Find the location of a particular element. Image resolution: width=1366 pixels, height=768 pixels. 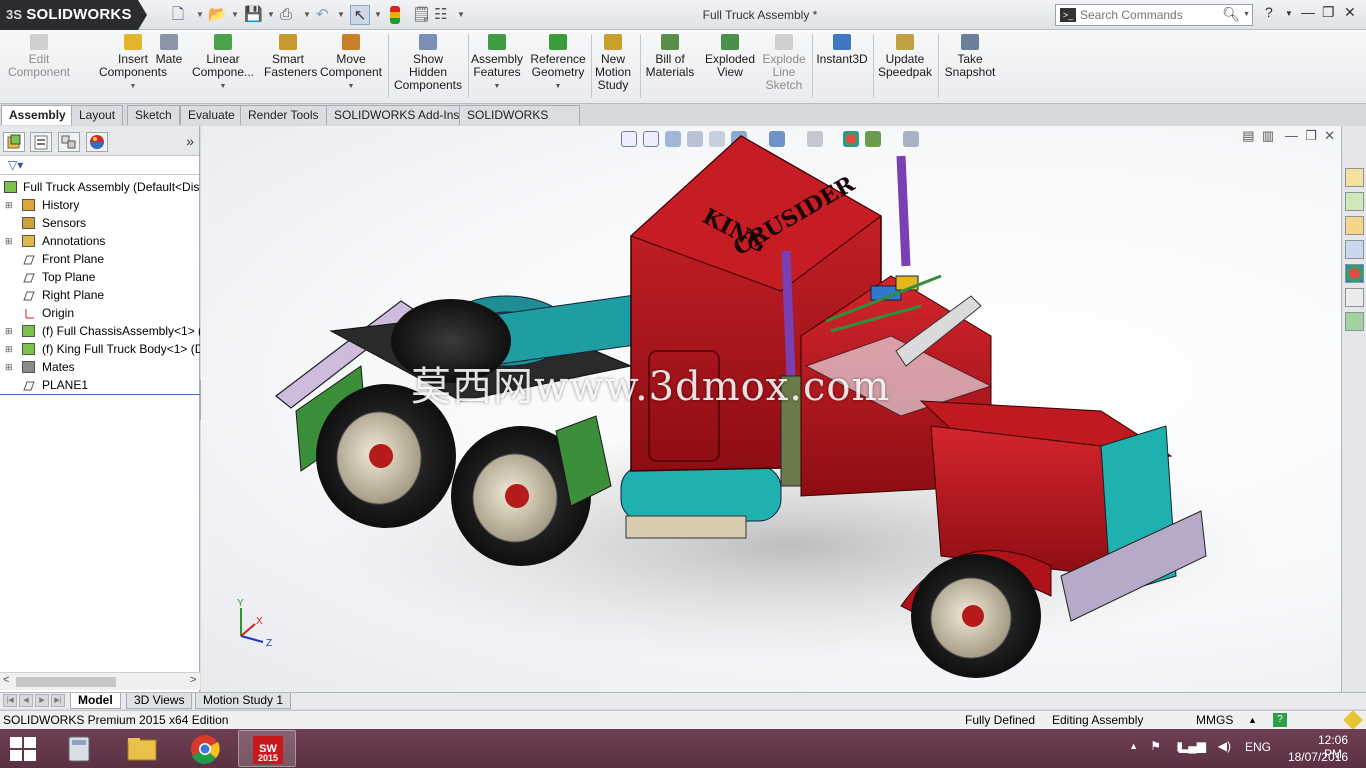

tab-solidworks-add-ins: SOLIDWORKS Add-Ins is located at coordinates (397, 115).